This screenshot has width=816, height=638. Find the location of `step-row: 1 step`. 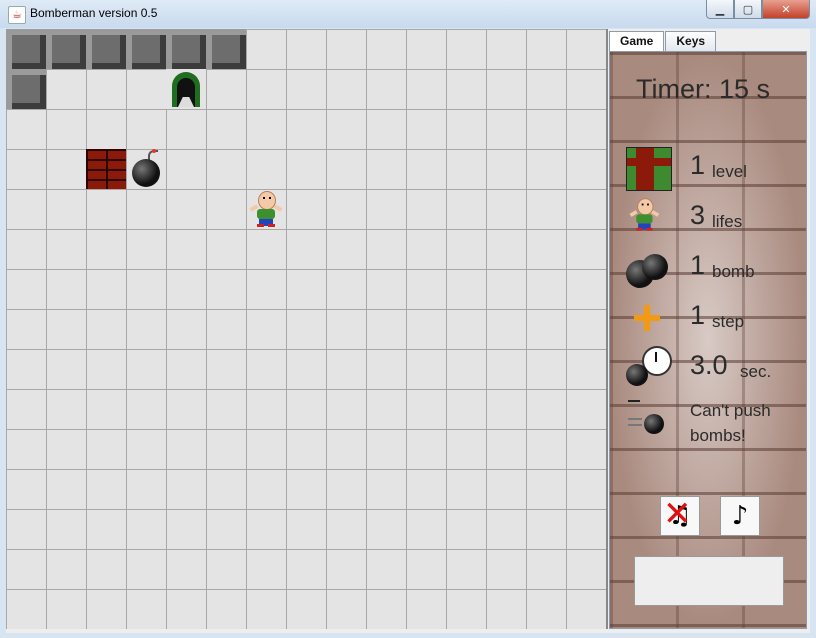

step-row: 1 step is located at coordinates (714, 318).